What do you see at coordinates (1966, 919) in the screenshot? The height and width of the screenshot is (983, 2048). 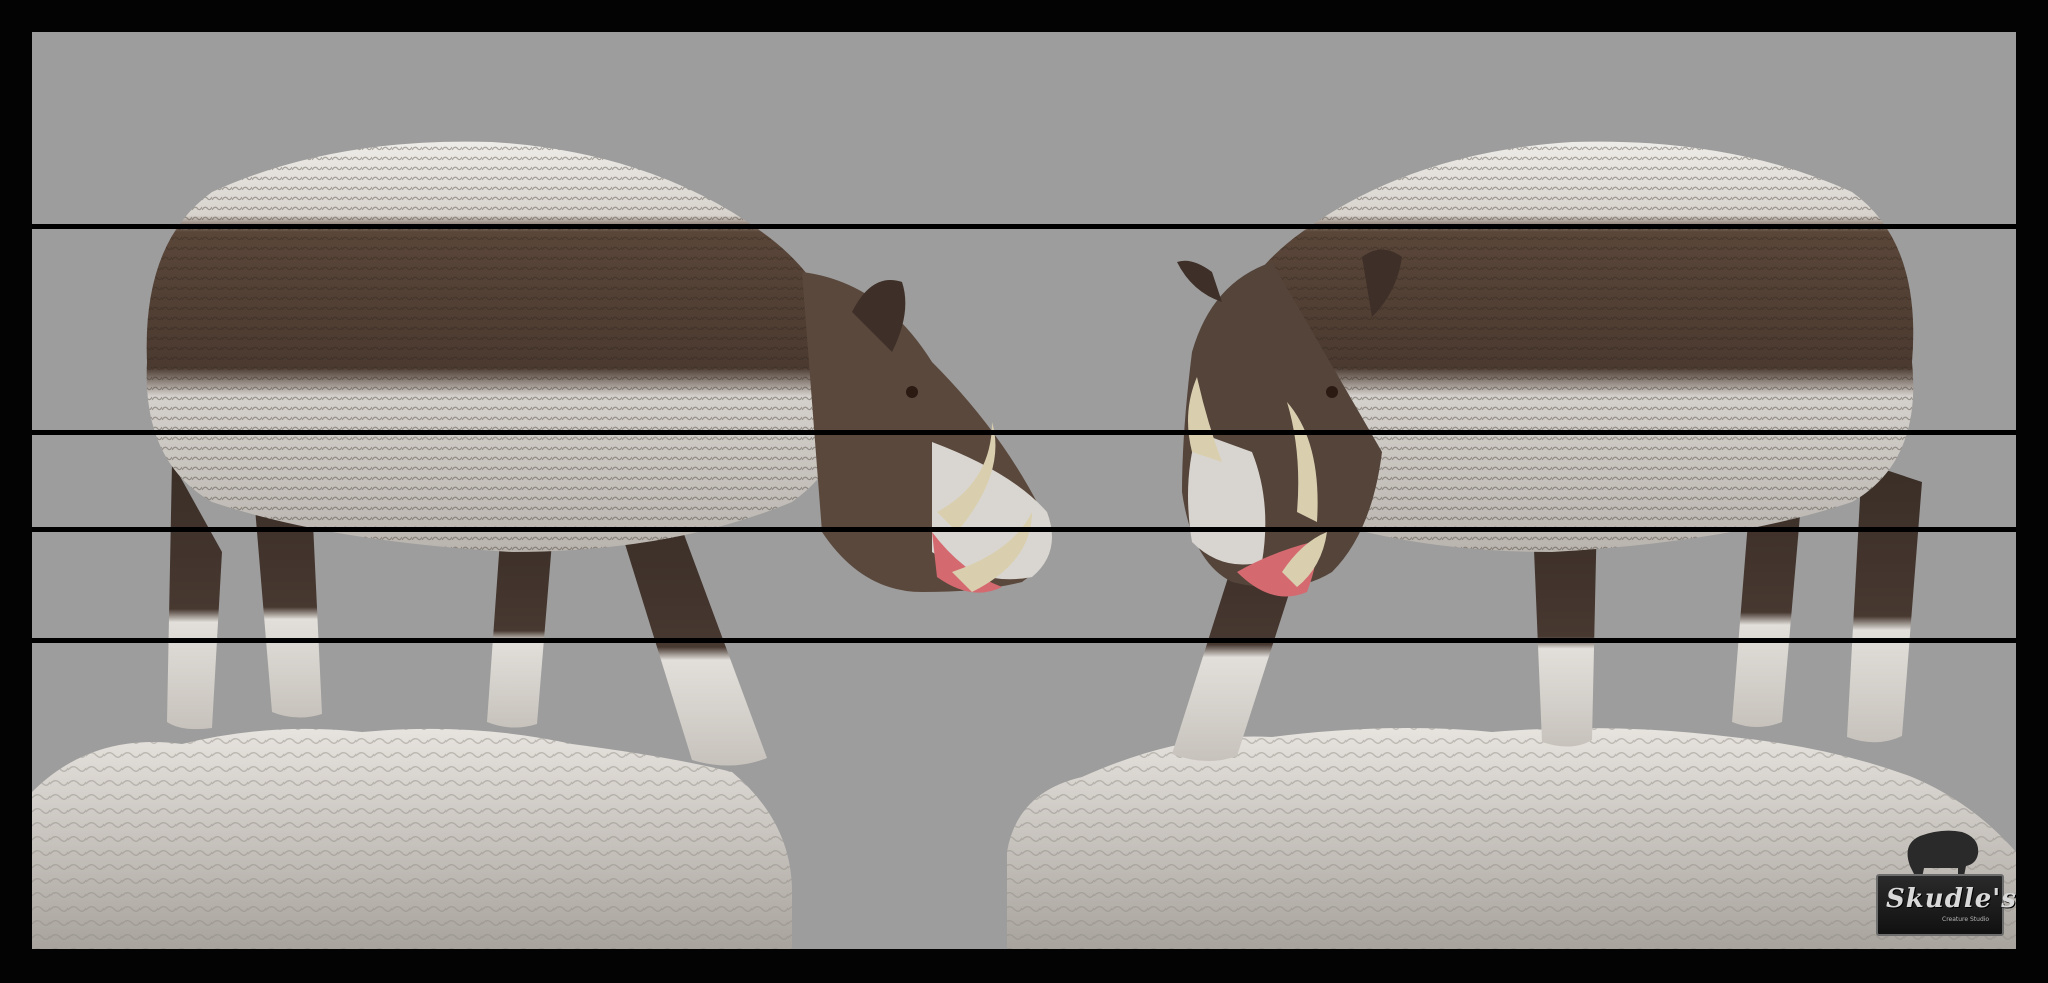 I see `logo-subtitle: Creature Studio` at bounding box center [1966, 919].